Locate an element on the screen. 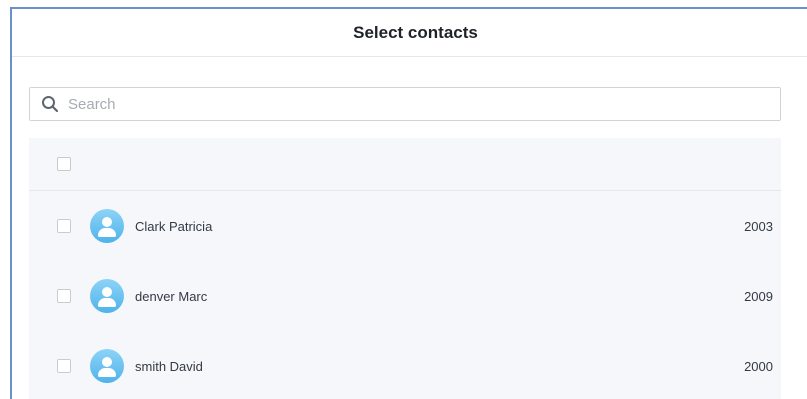 The image size is (807, 399). search-icon is located at coordinates (50, 104).